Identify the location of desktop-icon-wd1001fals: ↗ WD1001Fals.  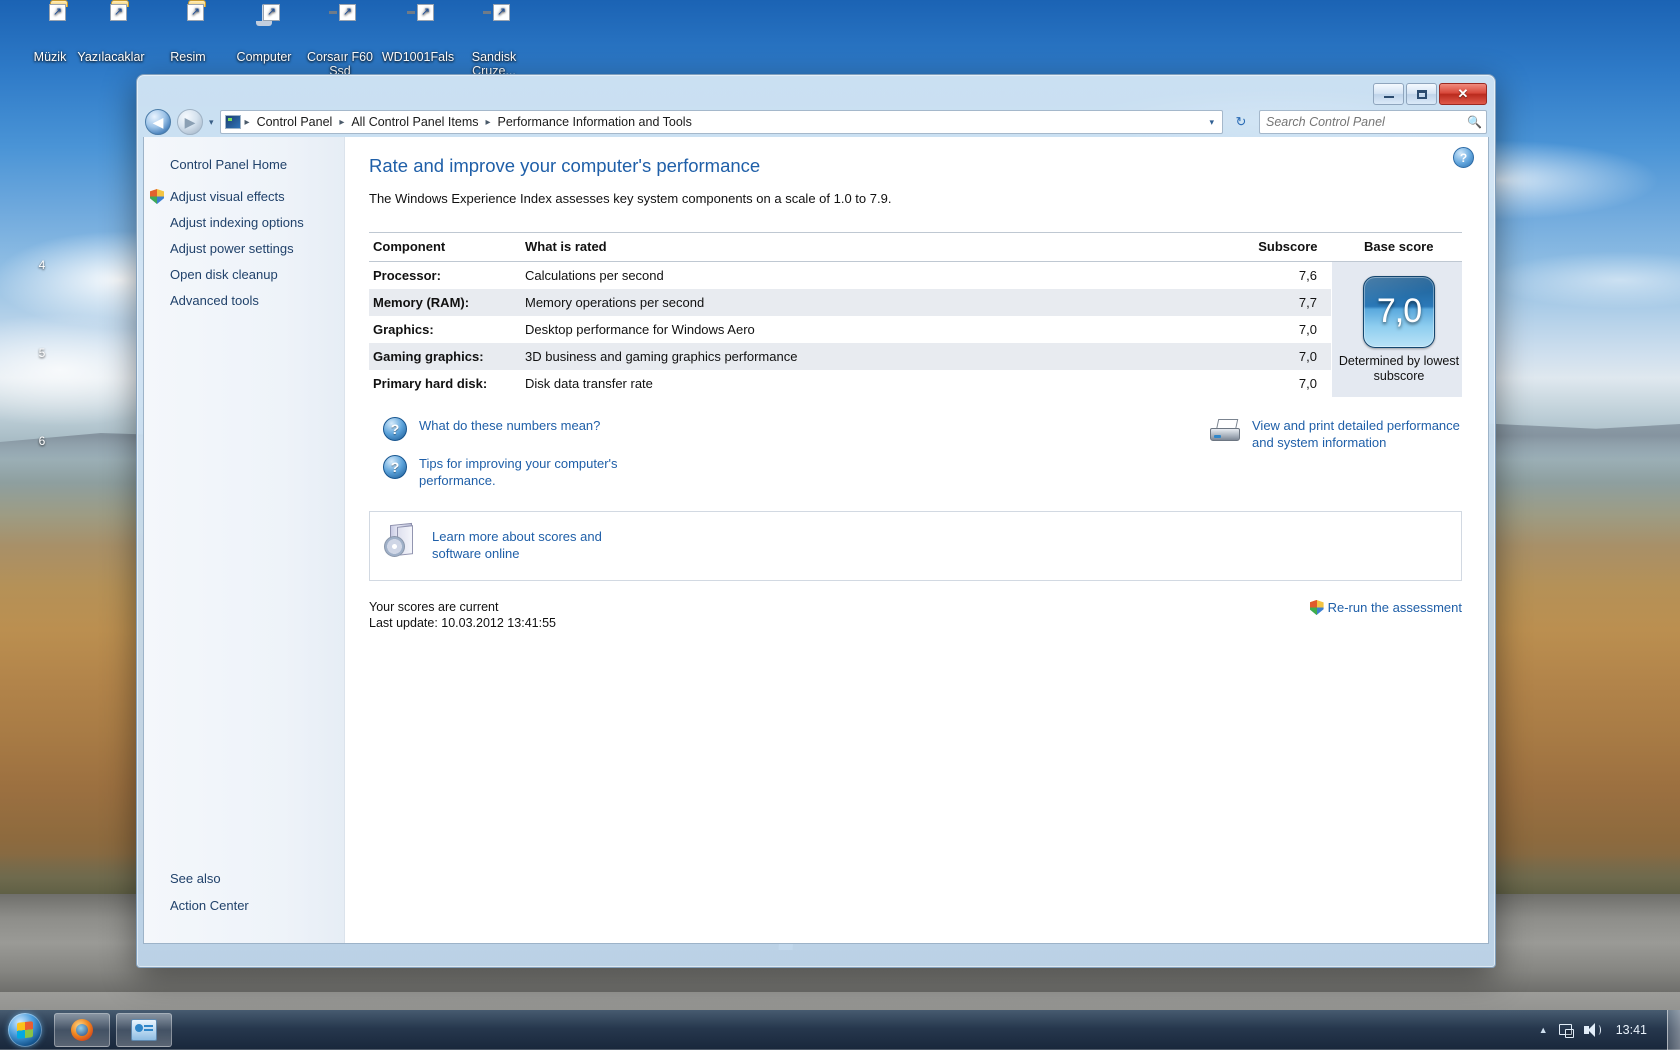
(418, 34).